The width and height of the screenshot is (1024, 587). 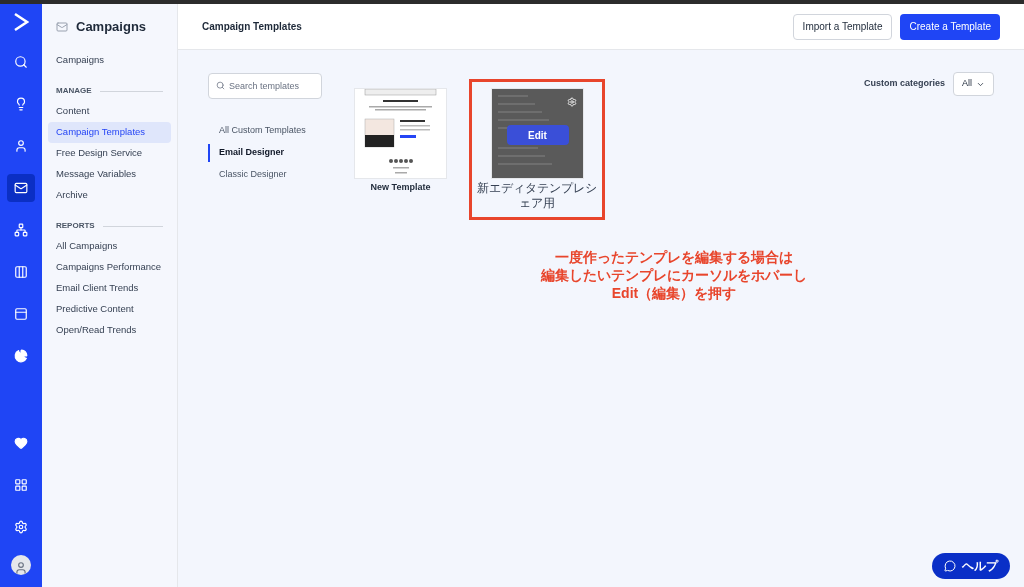 I want to click on sidebar-item: Free Design Service, so click(x=109, y=153).